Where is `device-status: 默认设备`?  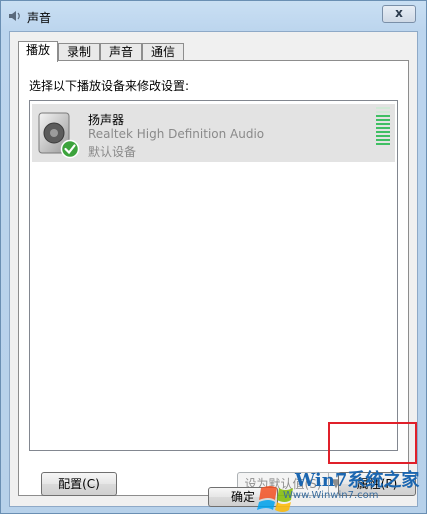
device-status: 默认设备 is located at coordinates (112, 152).